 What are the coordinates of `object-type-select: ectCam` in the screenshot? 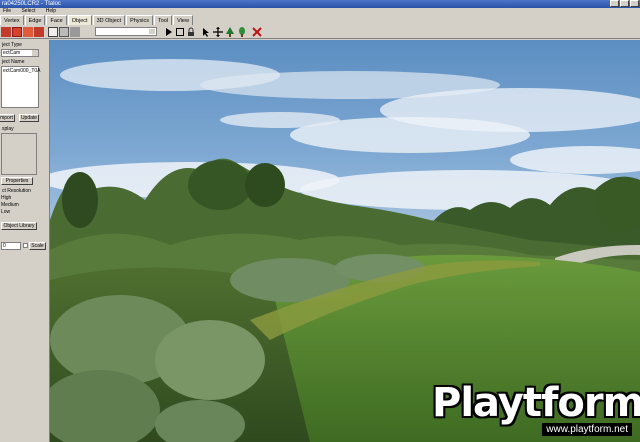 It's located at (20, 53).